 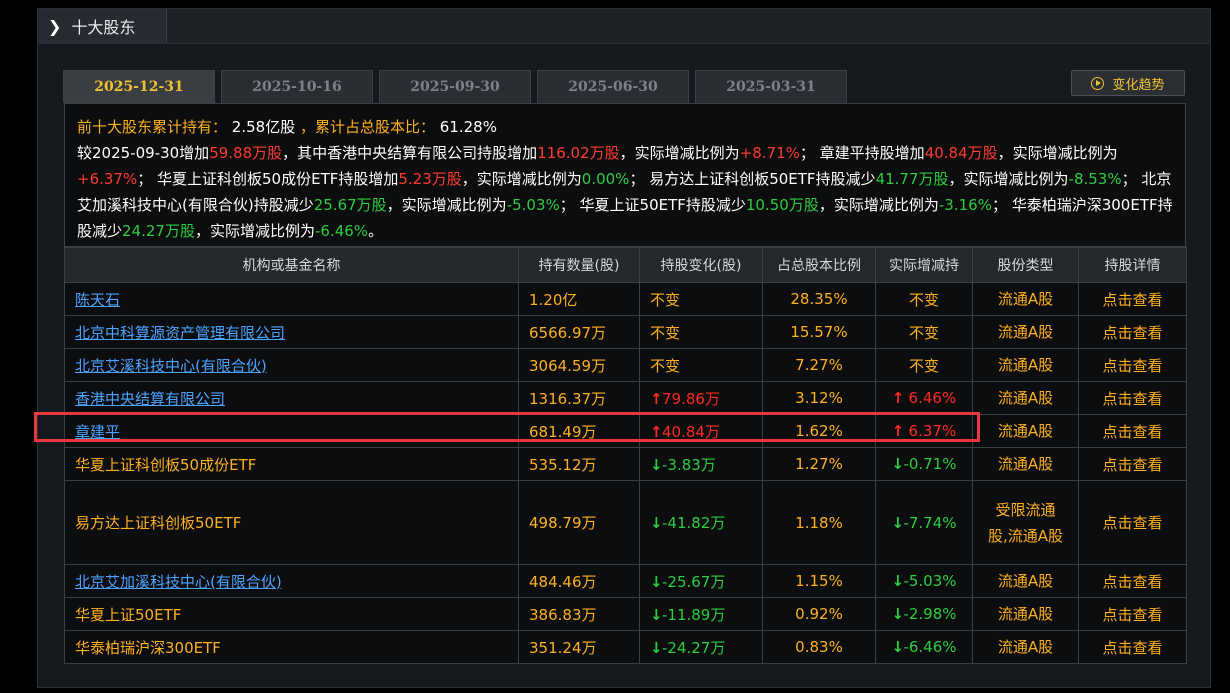 I want to click on holder-link: 北京艾溪科技中心(有限合伙), so click(x=171, y=366).